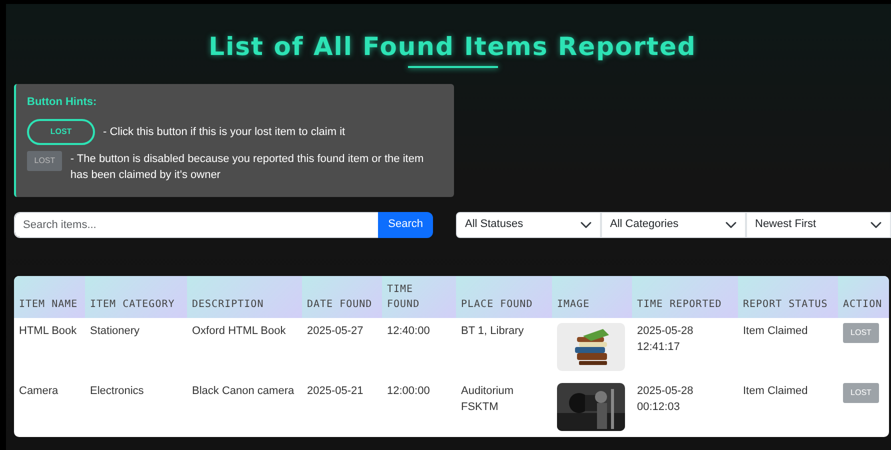 The height and width of the screenshot is (450, 891). What do you see at coordinates (239, 331) in the screenshot?
I see `description-text: Oxford HTML Book` at bounding box center [239, 331].